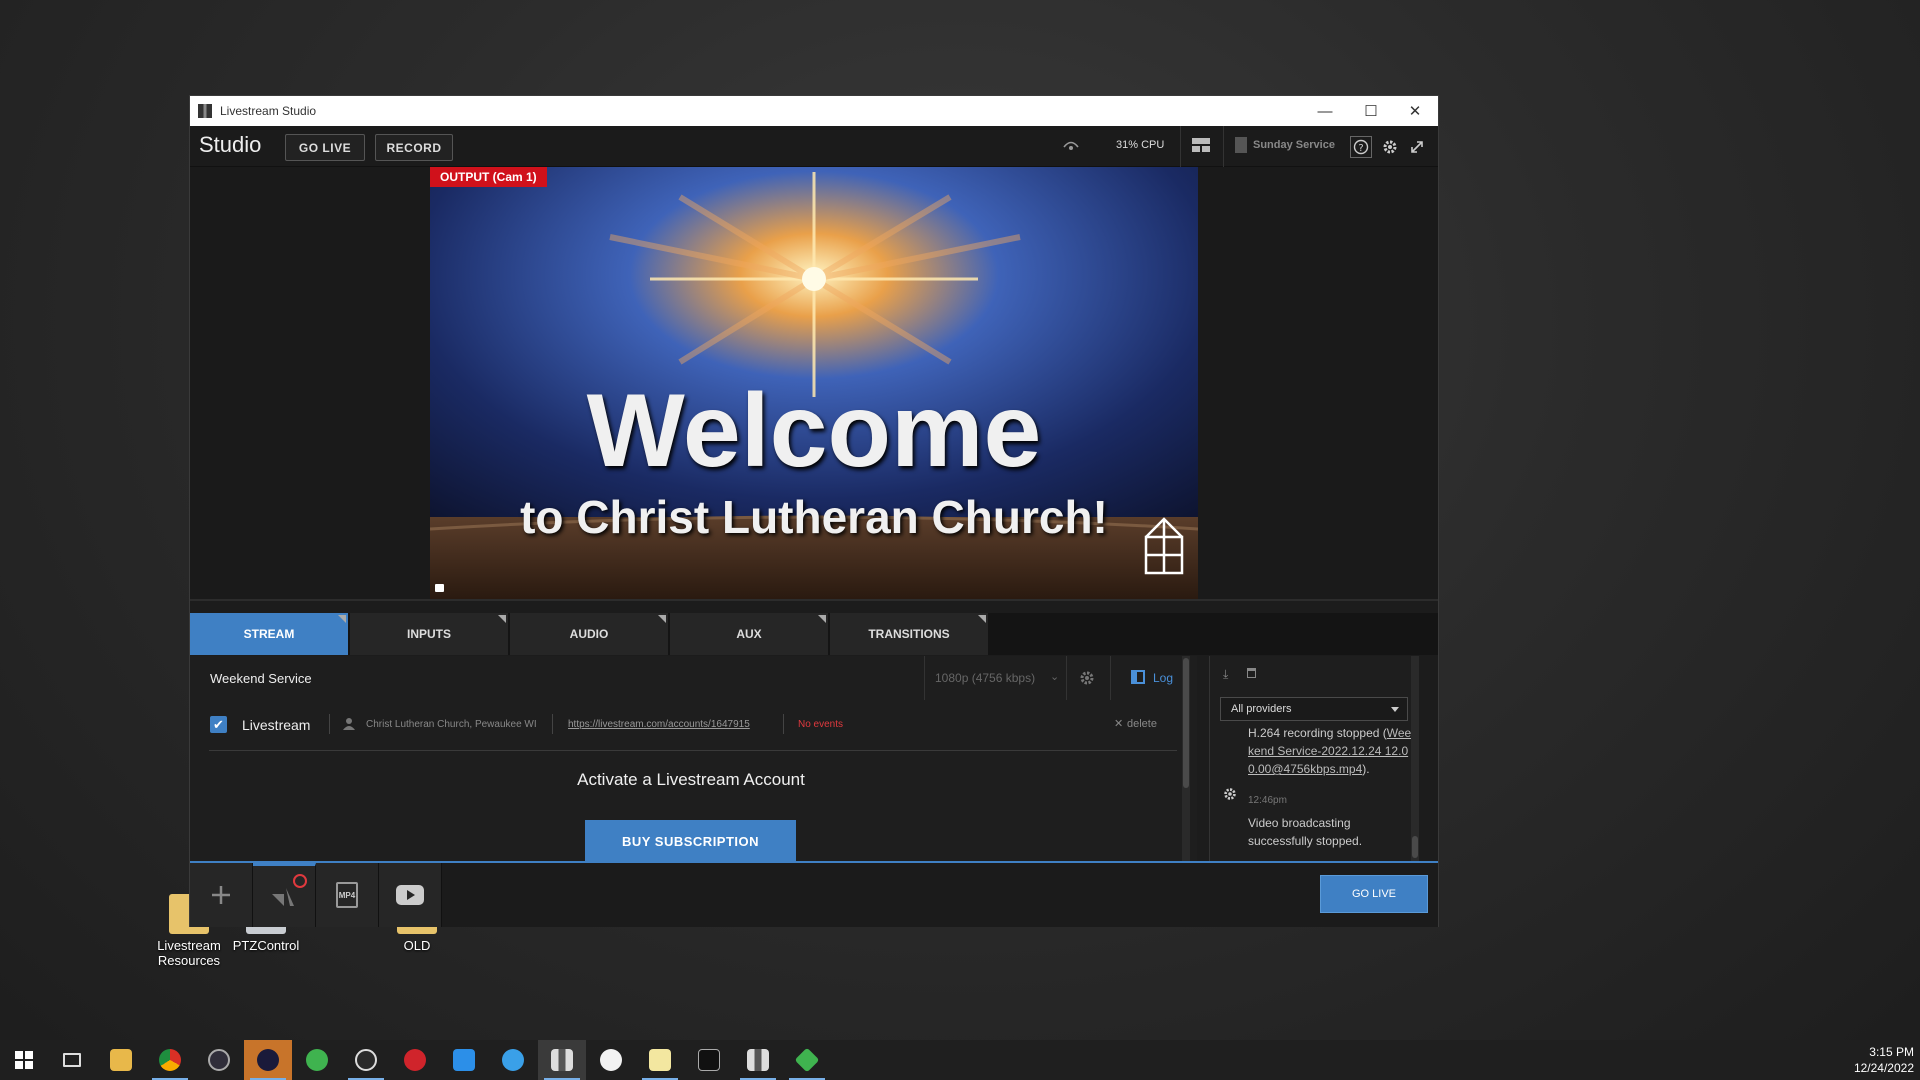 This screenshot has height=1080, width=1920. What do you see at coordinates (414, 147) in the screenshot?
I see `record-button: RECORD` at bounding box center [414, 147].